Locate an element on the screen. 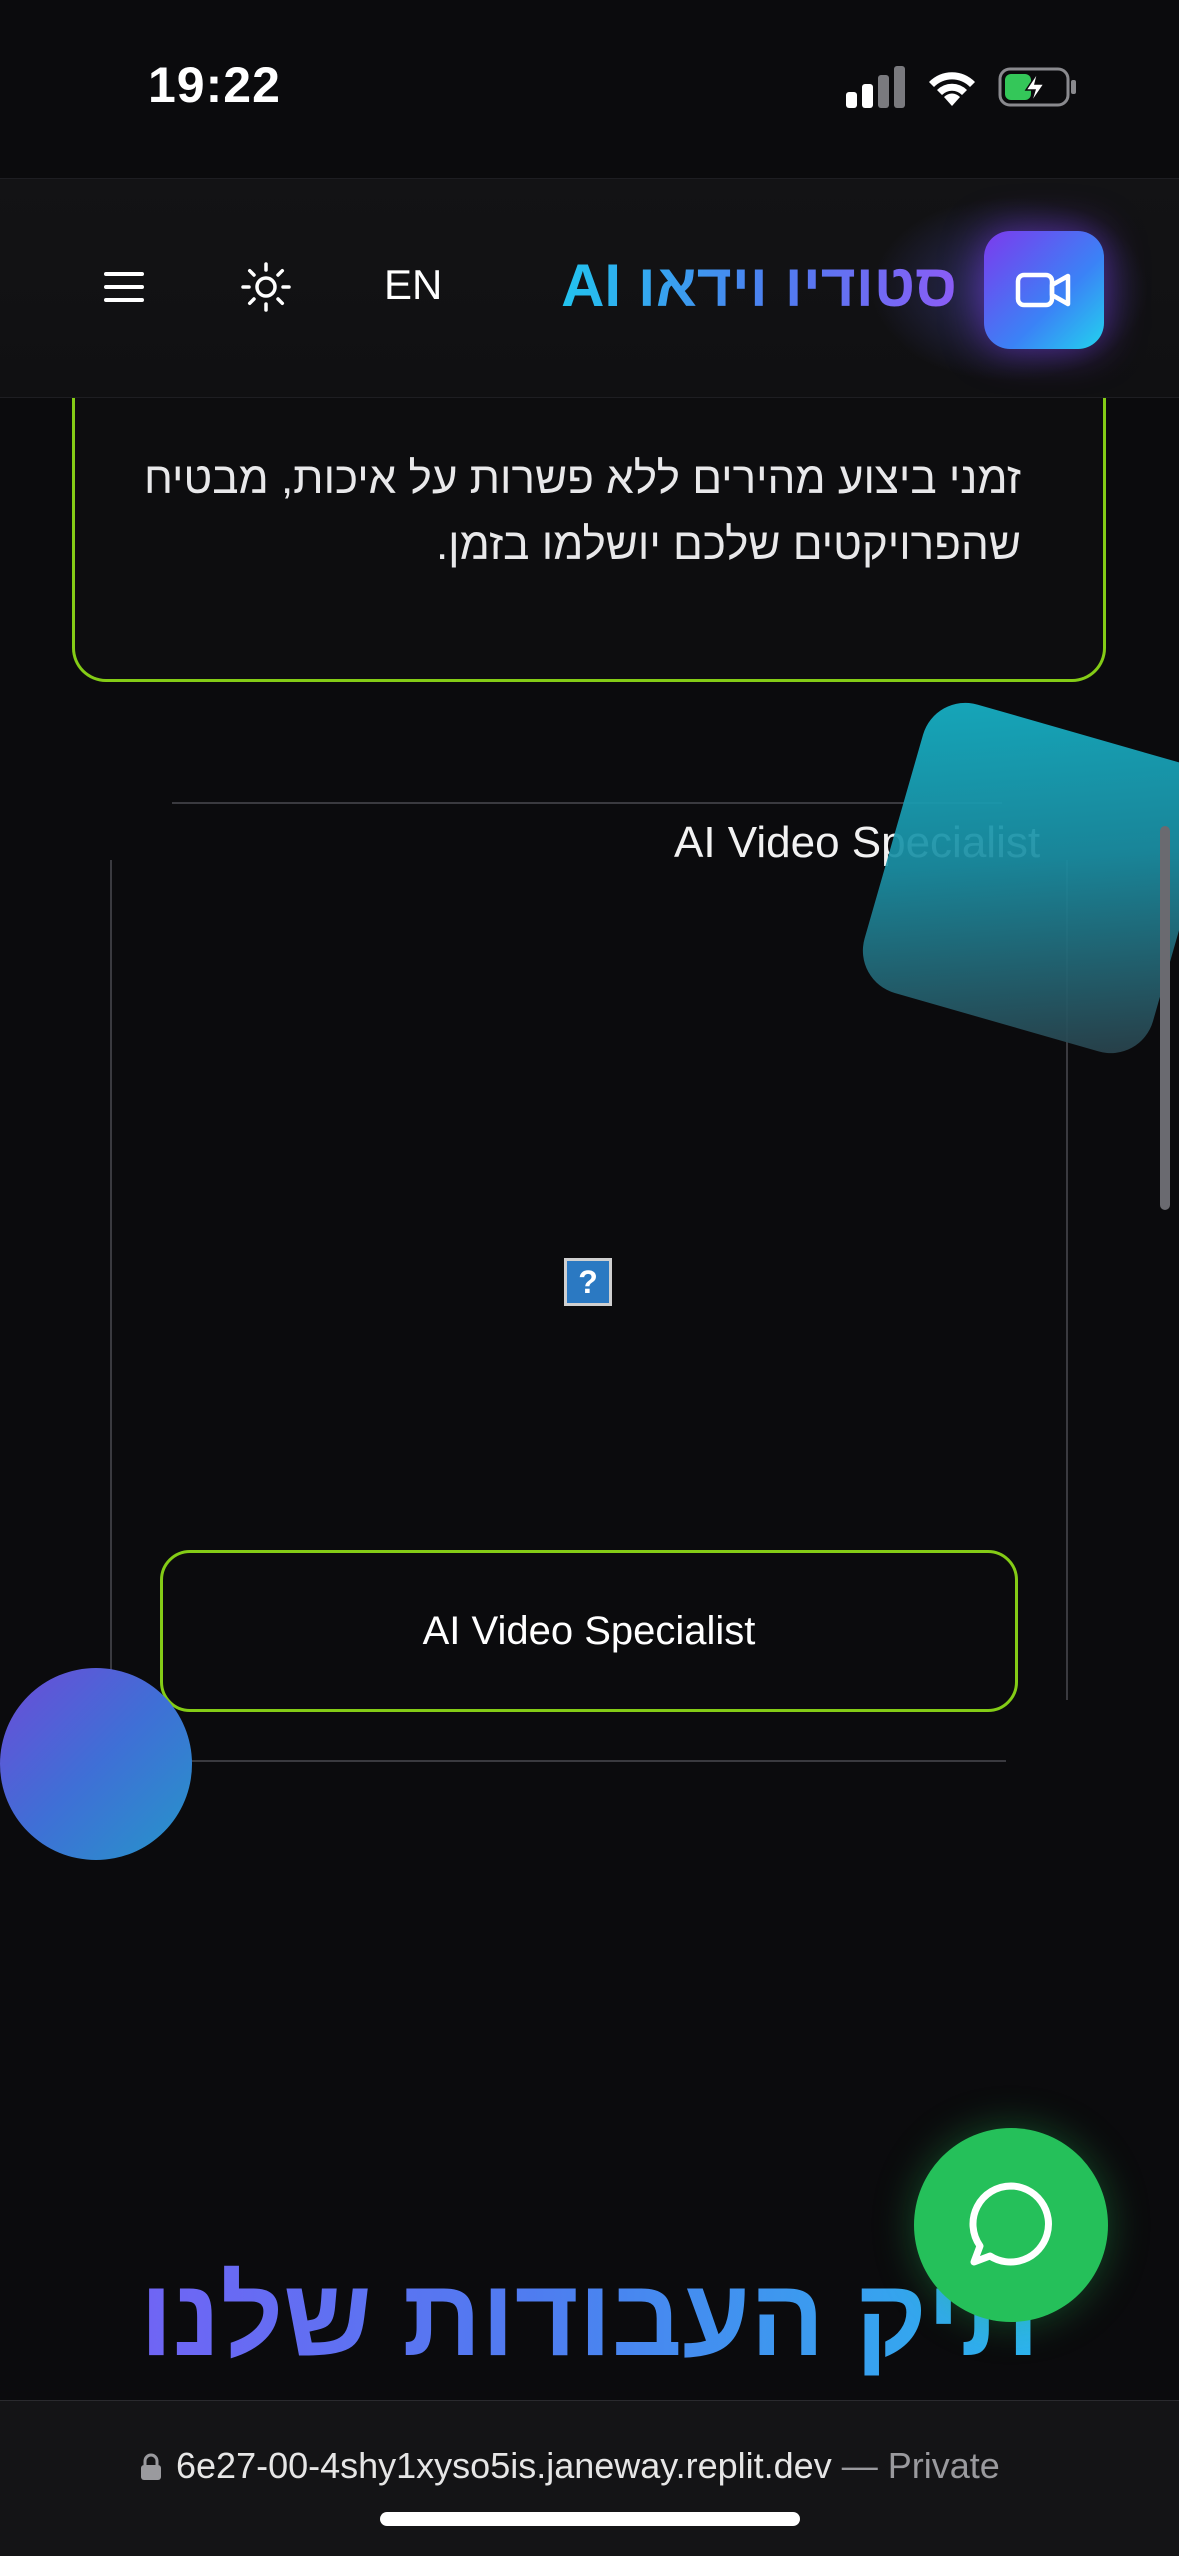 The height and width of the screenshot is (2556, 1179). privacy-label: — Private is located at coordinates (915, 2465).